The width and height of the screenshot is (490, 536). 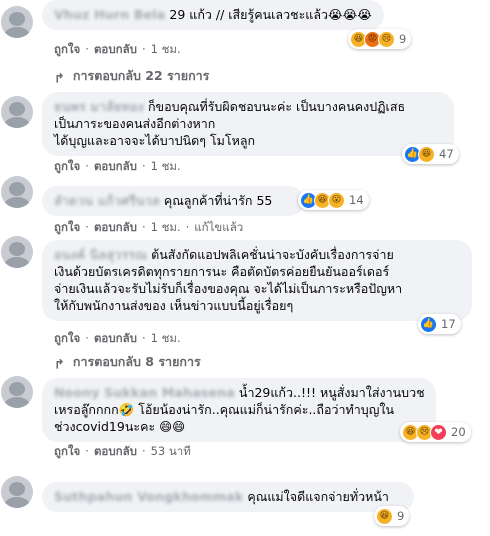 What do you see at coordinates (148, 496) in the screenshot?
I see `comment-author: Suthpahun Vongkhommak` at bounding box center [148, 496].